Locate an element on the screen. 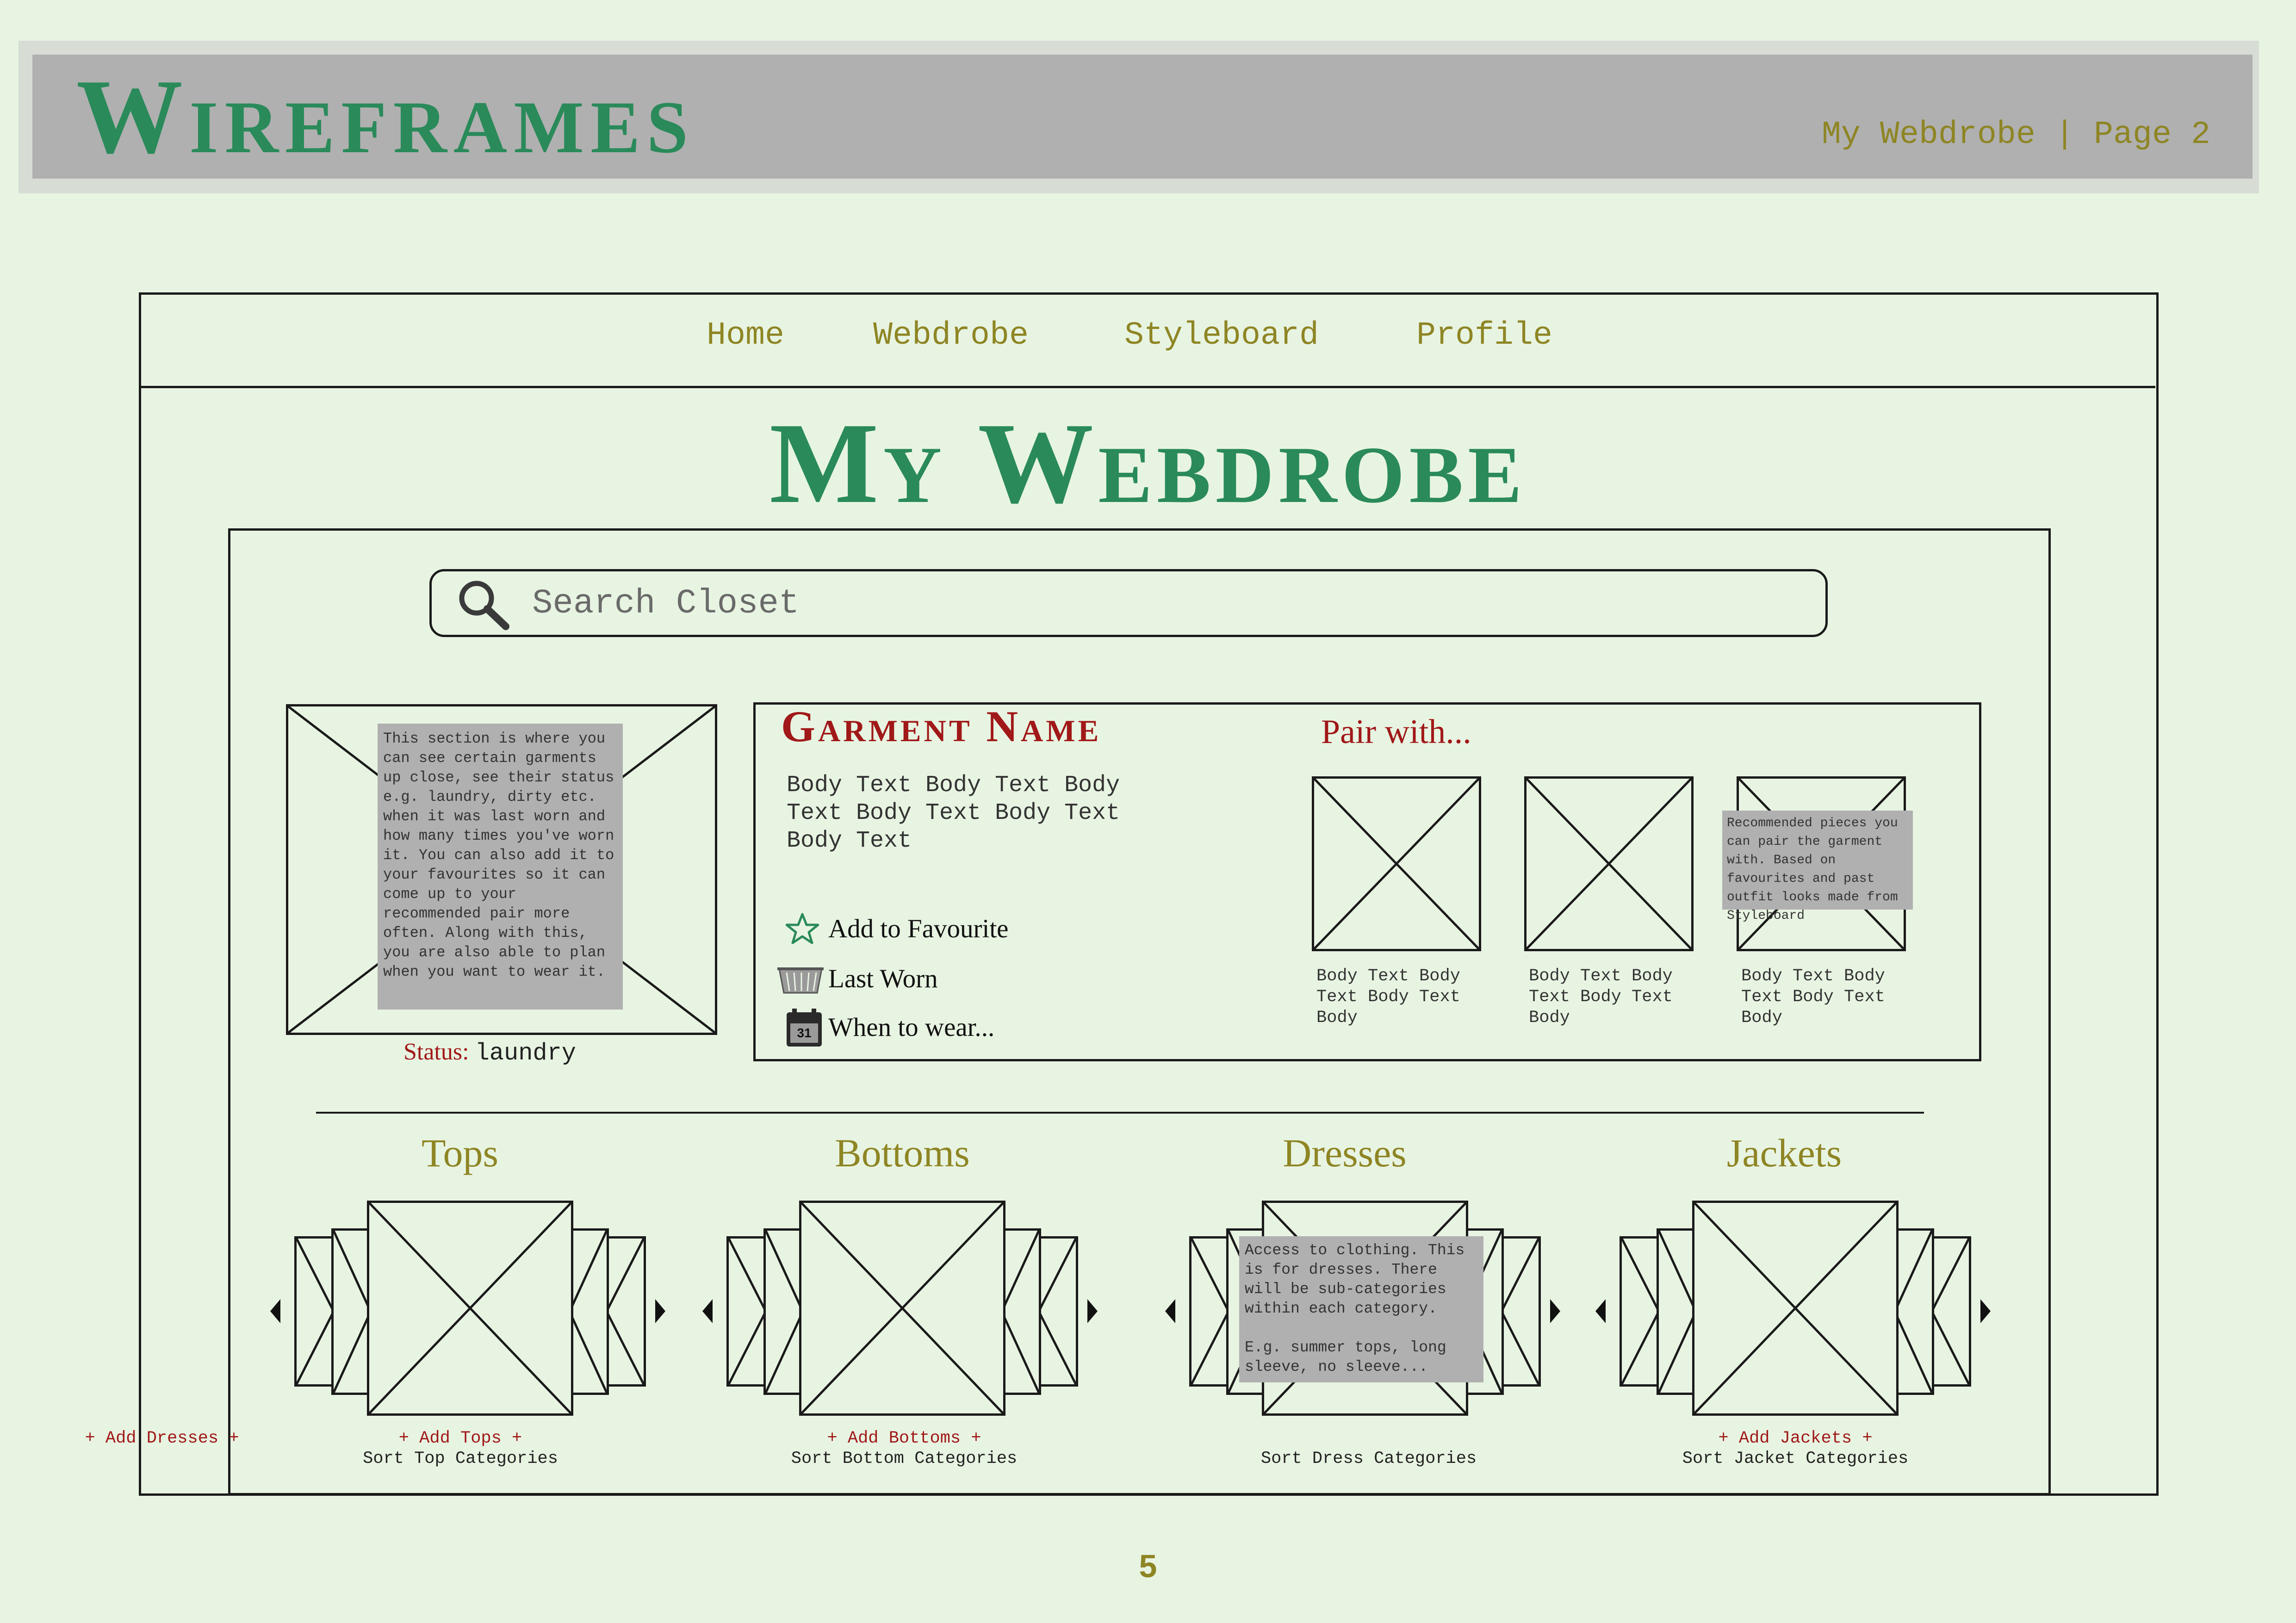 This screenshot has width=2296, height=1623. nav-profile: Profile is located at coordinates (1484, 335).